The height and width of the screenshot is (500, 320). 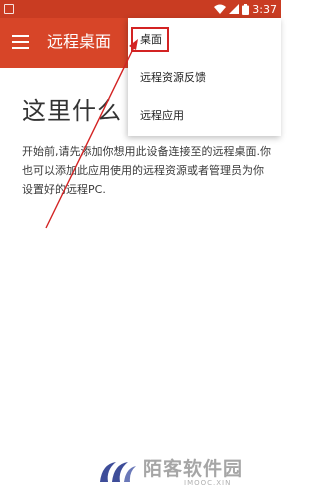 I want to click on menu-item-remote-resource-feed: 远程资源反馈, so click(x=173, y=78).